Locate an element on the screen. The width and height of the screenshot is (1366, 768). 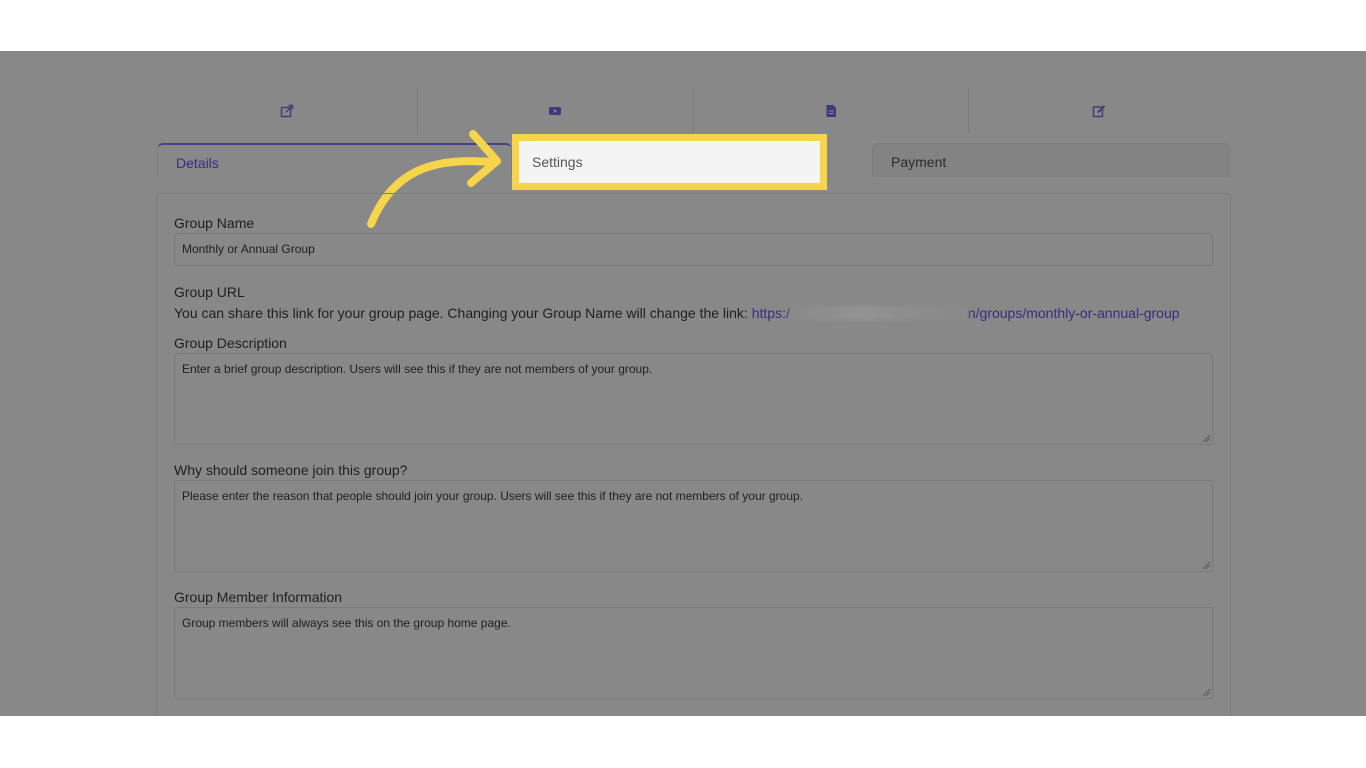
redacted-domain is located at coordinates (878, 313).